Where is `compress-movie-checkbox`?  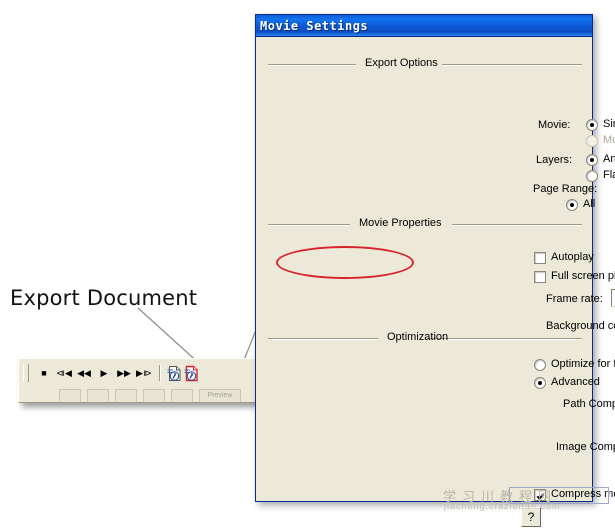 compress-movie-checkbox is located at coordinates (540, 495).